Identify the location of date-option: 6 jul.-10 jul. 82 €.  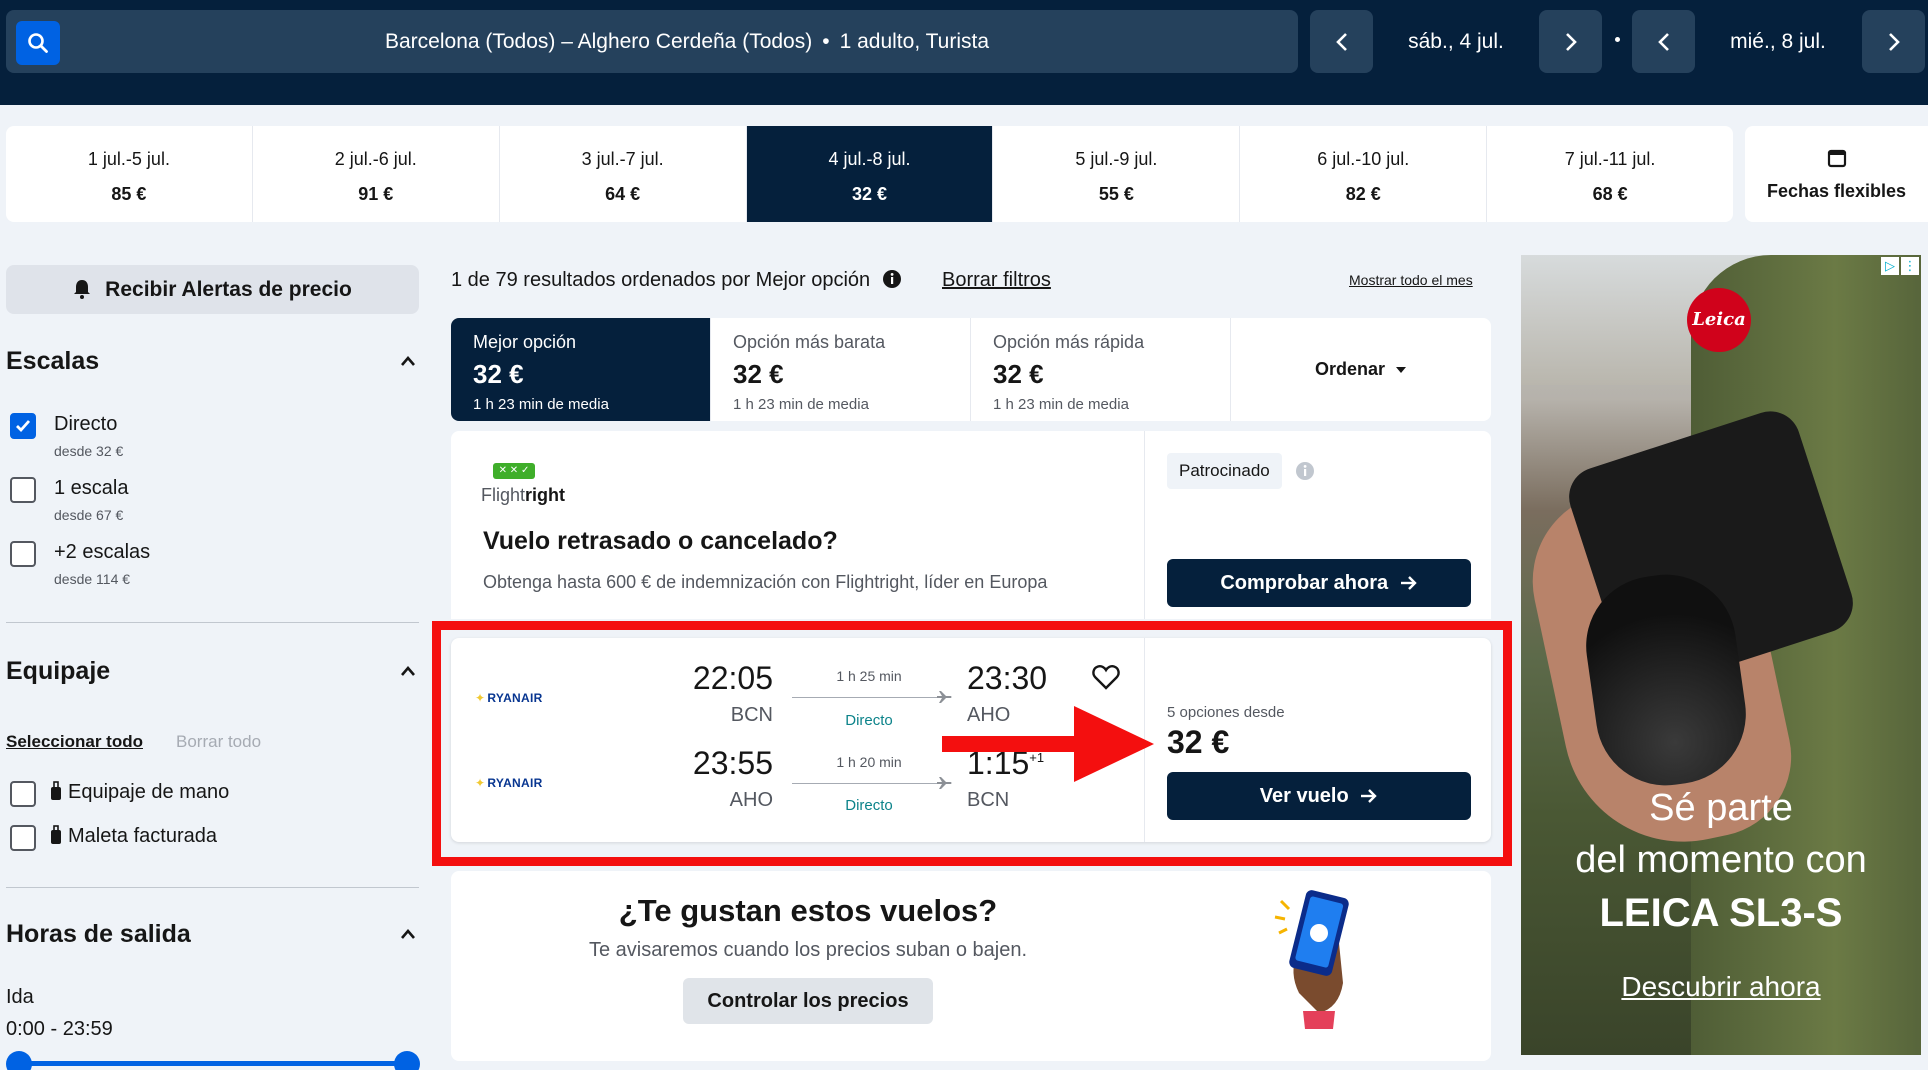
(1364, 174).